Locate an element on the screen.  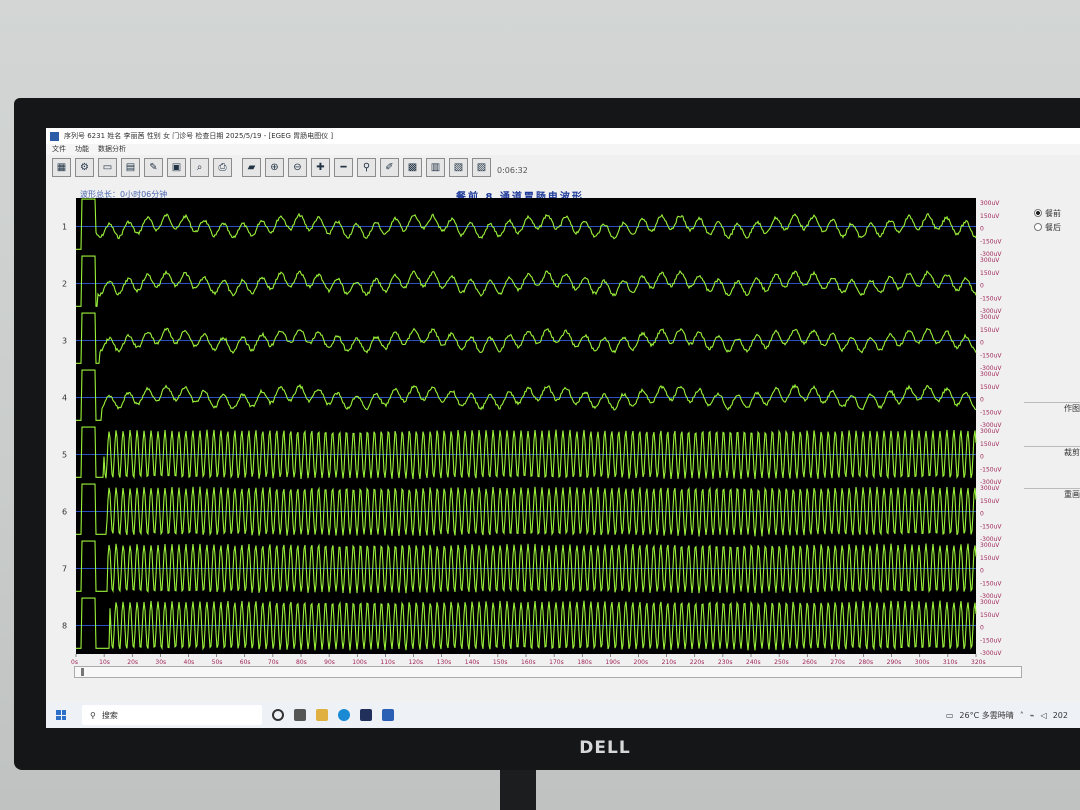
print-icon: ⎙ is located at coordinates (222, 167).